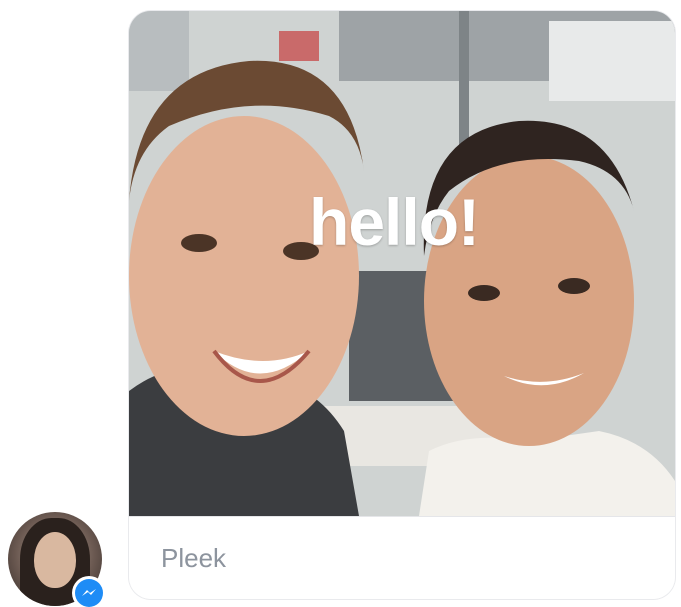 Image resolution: width=681 pixels, height=607 pixels. I want to click on messenger-badge, so click(89, 591).